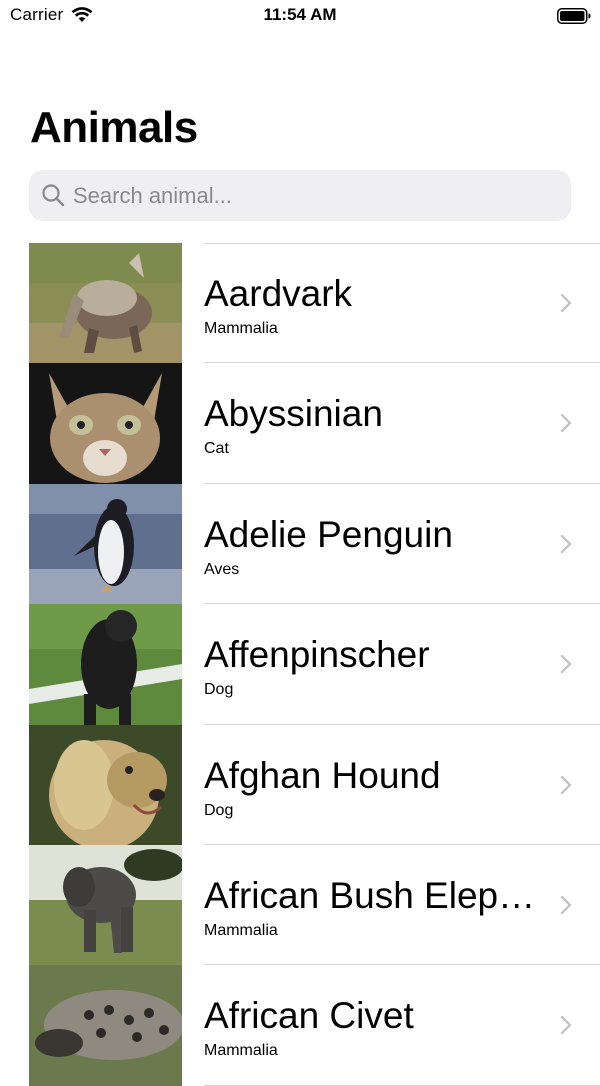  Describe the element at coordinates (216, 449) in the screenshot. I see `animal-class: Cat` at that location.